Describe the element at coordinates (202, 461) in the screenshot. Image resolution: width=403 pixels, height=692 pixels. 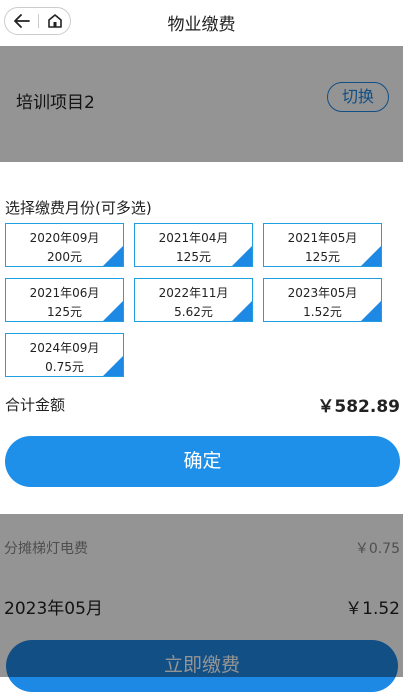
I see `confirm-button: 确定` at that location.